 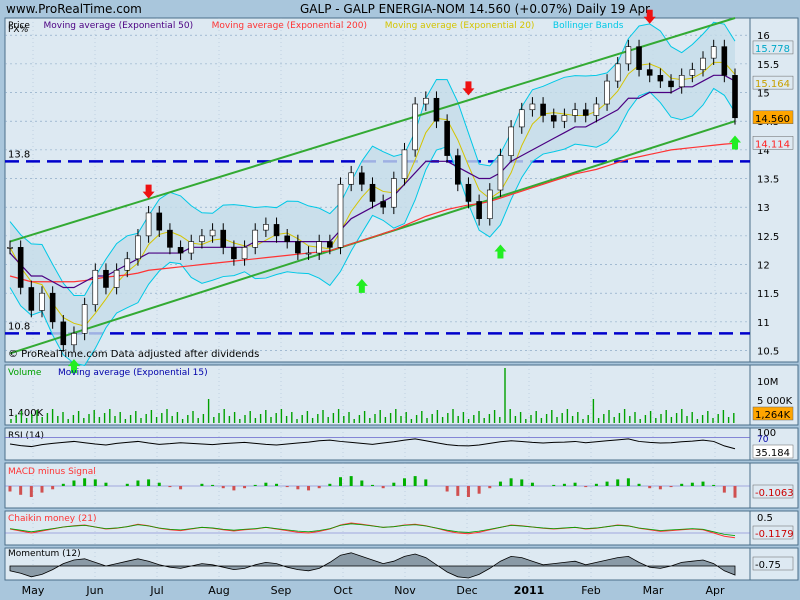 What do you see at coordinates (763, 323) in the screenshot?
I see `price-ytick-label: 11` at bounding box center [763, 323].